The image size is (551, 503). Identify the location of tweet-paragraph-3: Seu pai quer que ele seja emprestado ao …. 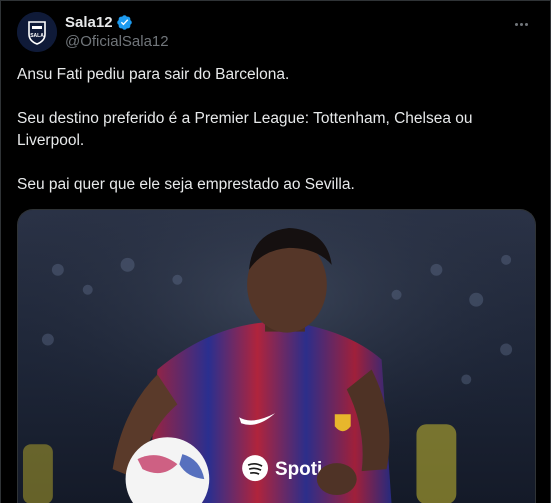
(186, 184).